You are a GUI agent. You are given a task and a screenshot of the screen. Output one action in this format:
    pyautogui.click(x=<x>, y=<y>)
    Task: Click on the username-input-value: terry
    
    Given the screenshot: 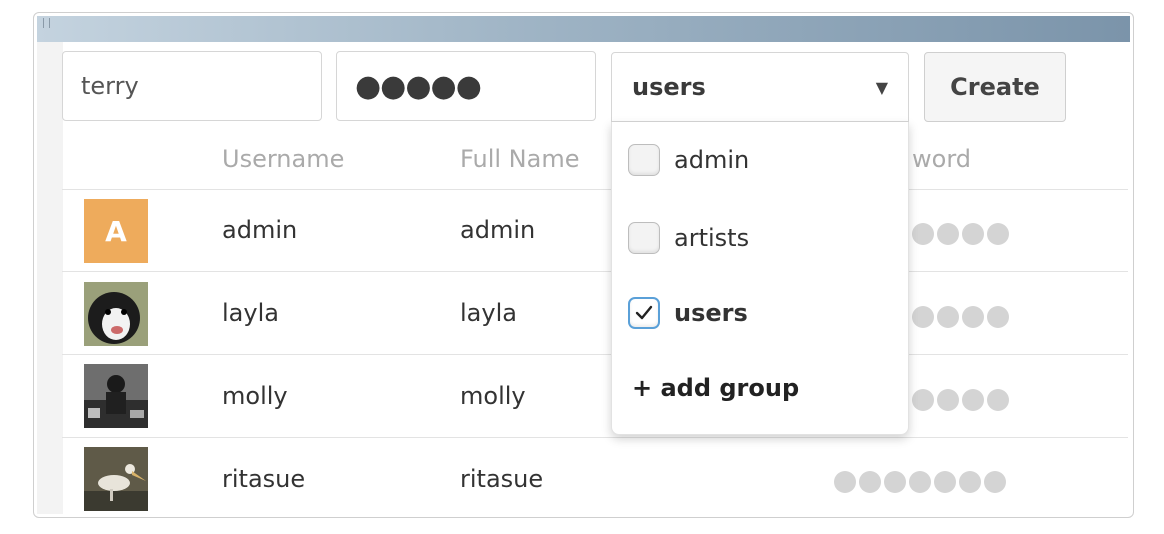 What is the action you would take?
    pyautogui.click(x=110, y=86)
    